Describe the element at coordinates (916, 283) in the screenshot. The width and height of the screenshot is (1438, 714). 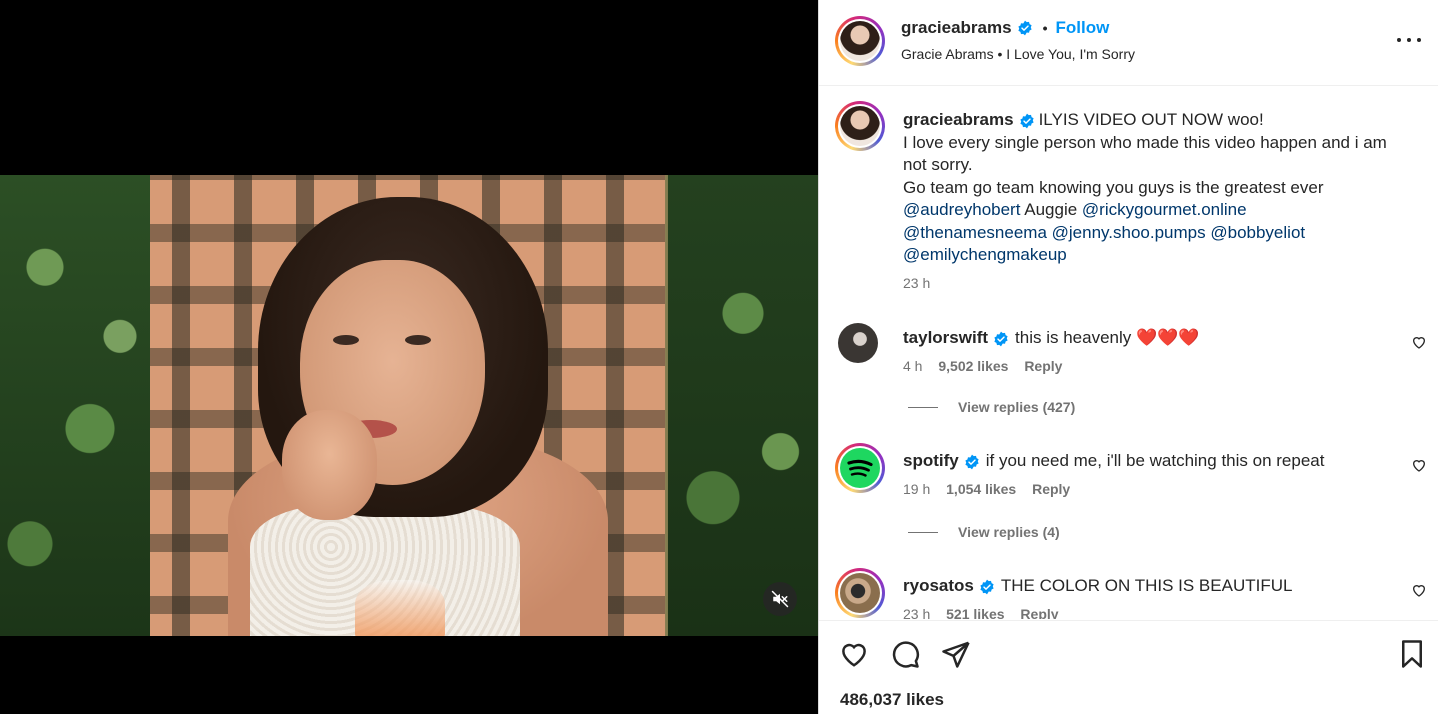
I see `caption-timestamp: 23 h` at that location.